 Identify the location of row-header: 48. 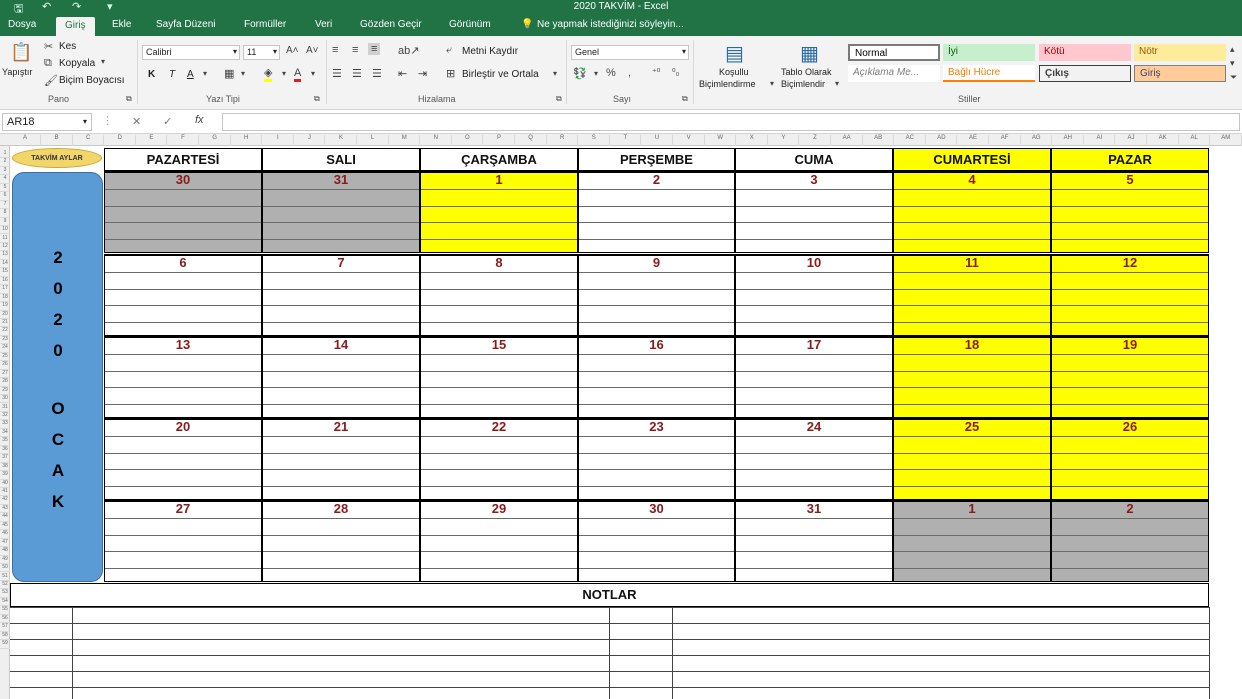
(5, 551).